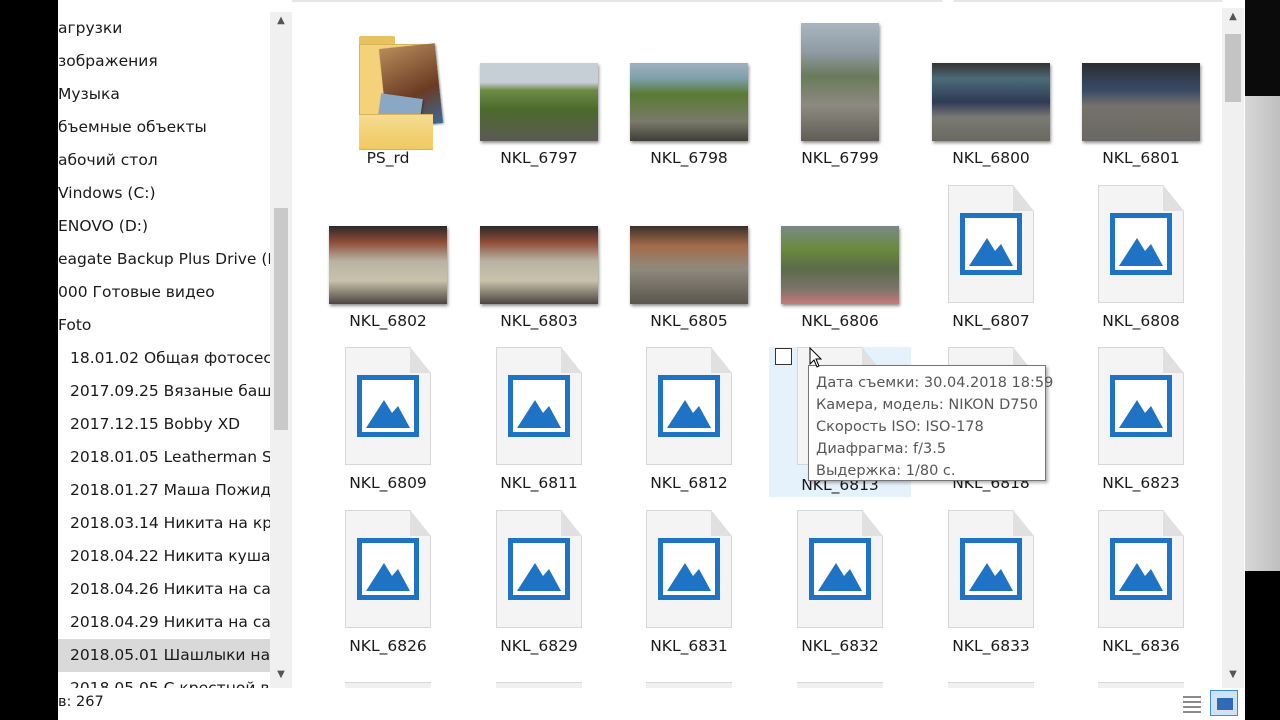 The width and height of the screenshot is (1280, 720). What do you see at coordinates (164, 490) in the screenshot?
I see `nav-item: 2018.01.27 Маша Пожидае` at bounding box center [164, 490].